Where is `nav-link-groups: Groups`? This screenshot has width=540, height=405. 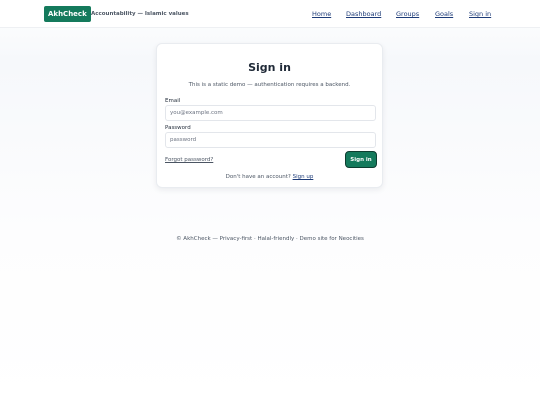 nav-link-groups: Groups is located at coordinates (407, 14).